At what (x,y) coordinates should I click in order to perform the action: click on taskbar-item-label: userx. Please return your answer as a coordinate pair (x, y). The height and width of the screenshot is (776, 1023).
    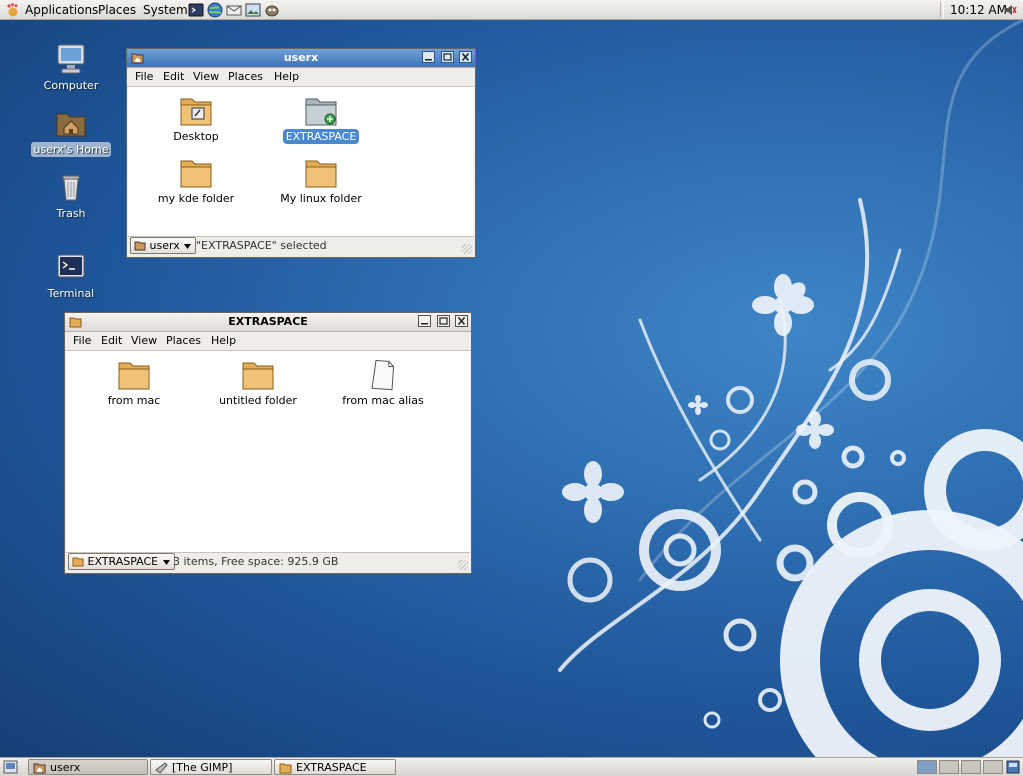
    Looking at the image, I should click on (65, 767).